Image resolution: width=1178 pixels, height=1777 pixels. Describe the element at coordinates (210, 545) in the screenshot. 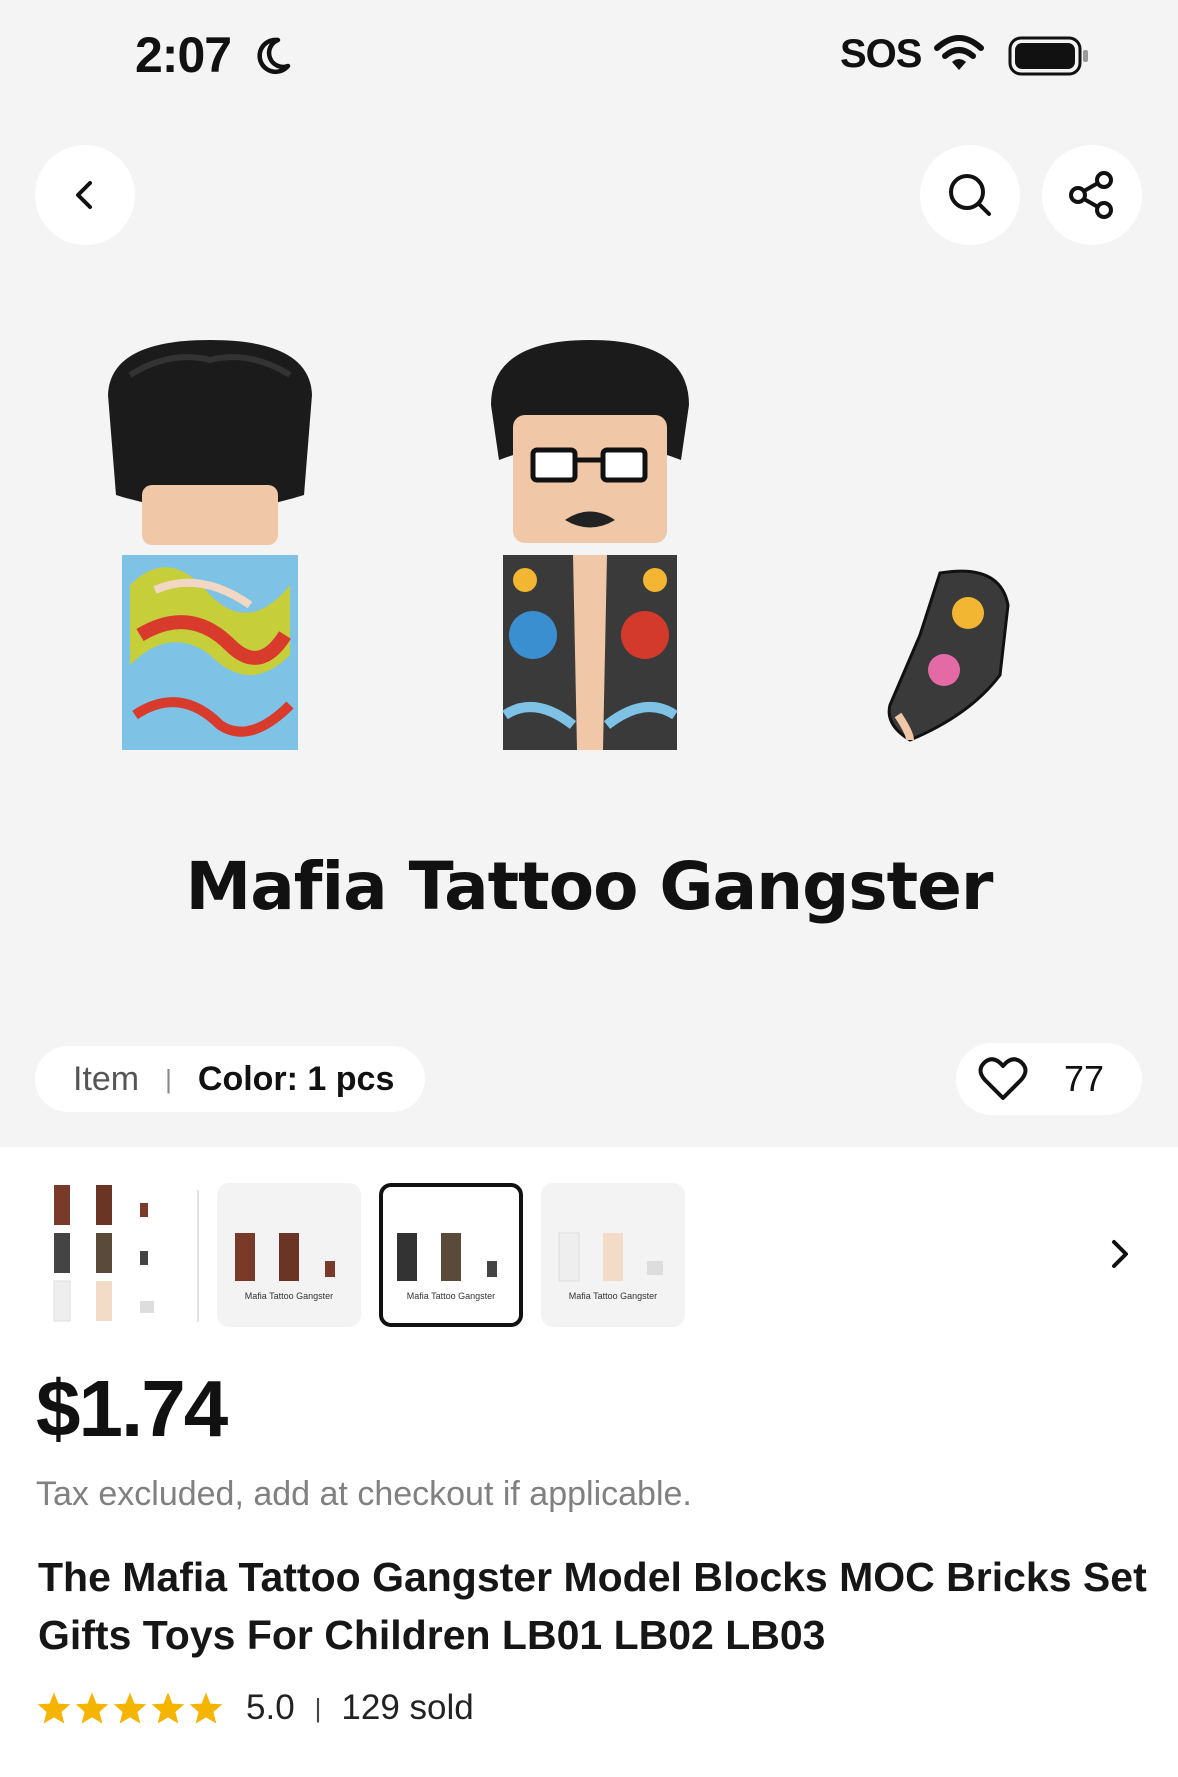

I see `minifig-back-image` at that location.